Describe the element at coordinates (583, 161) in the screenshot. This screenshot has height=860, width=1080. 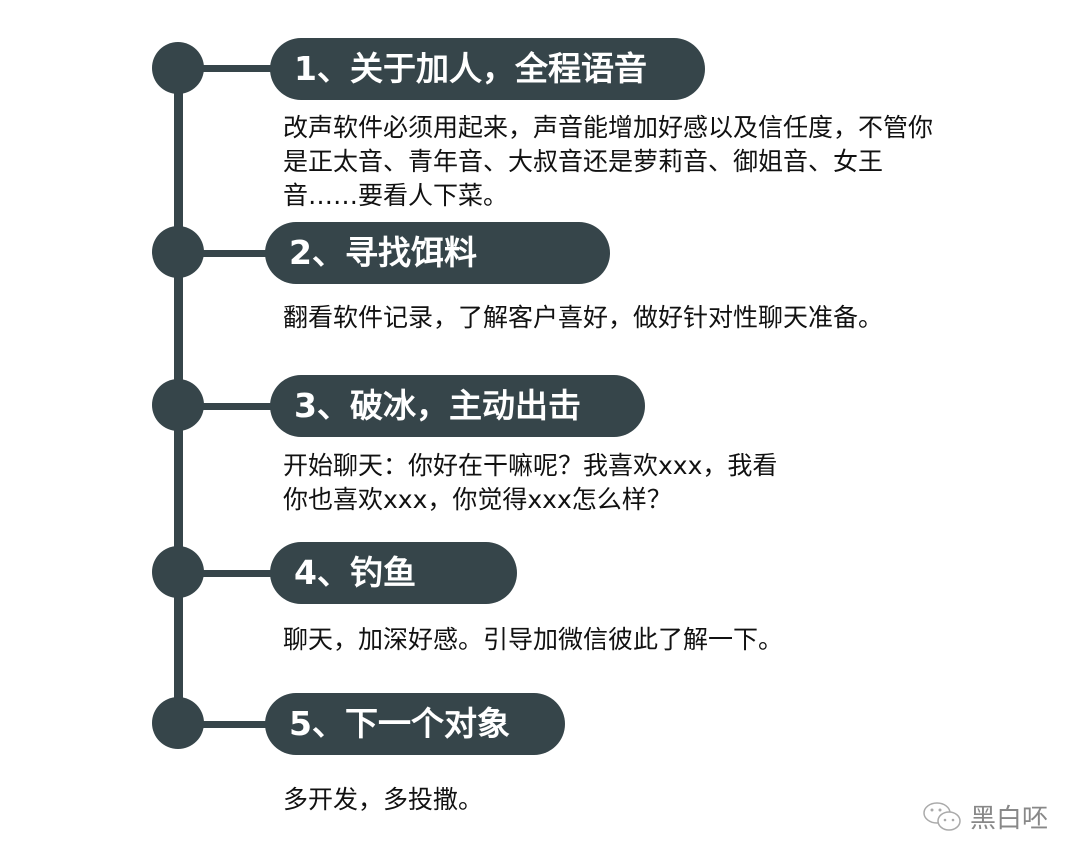
I see `text-line: 是正太音、青年音、大叔音还是萝莉音、御姐音、女王` at that location.